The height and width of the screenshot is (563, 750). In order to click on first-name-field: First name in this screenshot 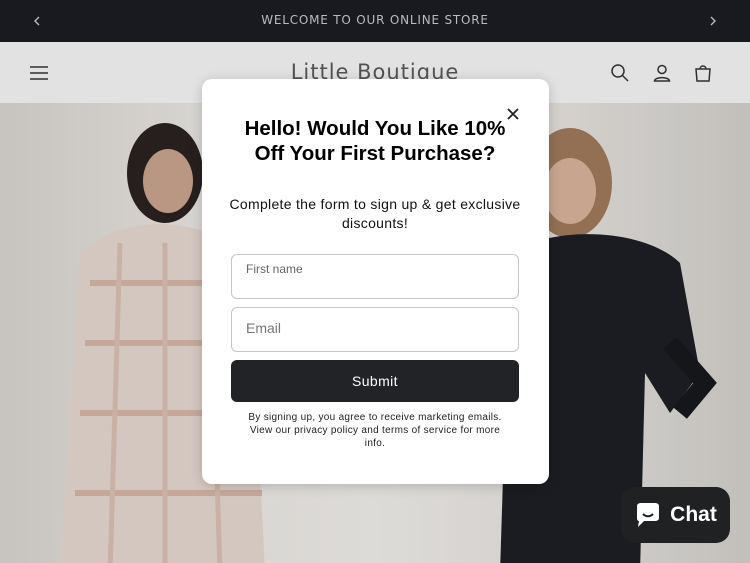, I will do `click(375, 276)`.